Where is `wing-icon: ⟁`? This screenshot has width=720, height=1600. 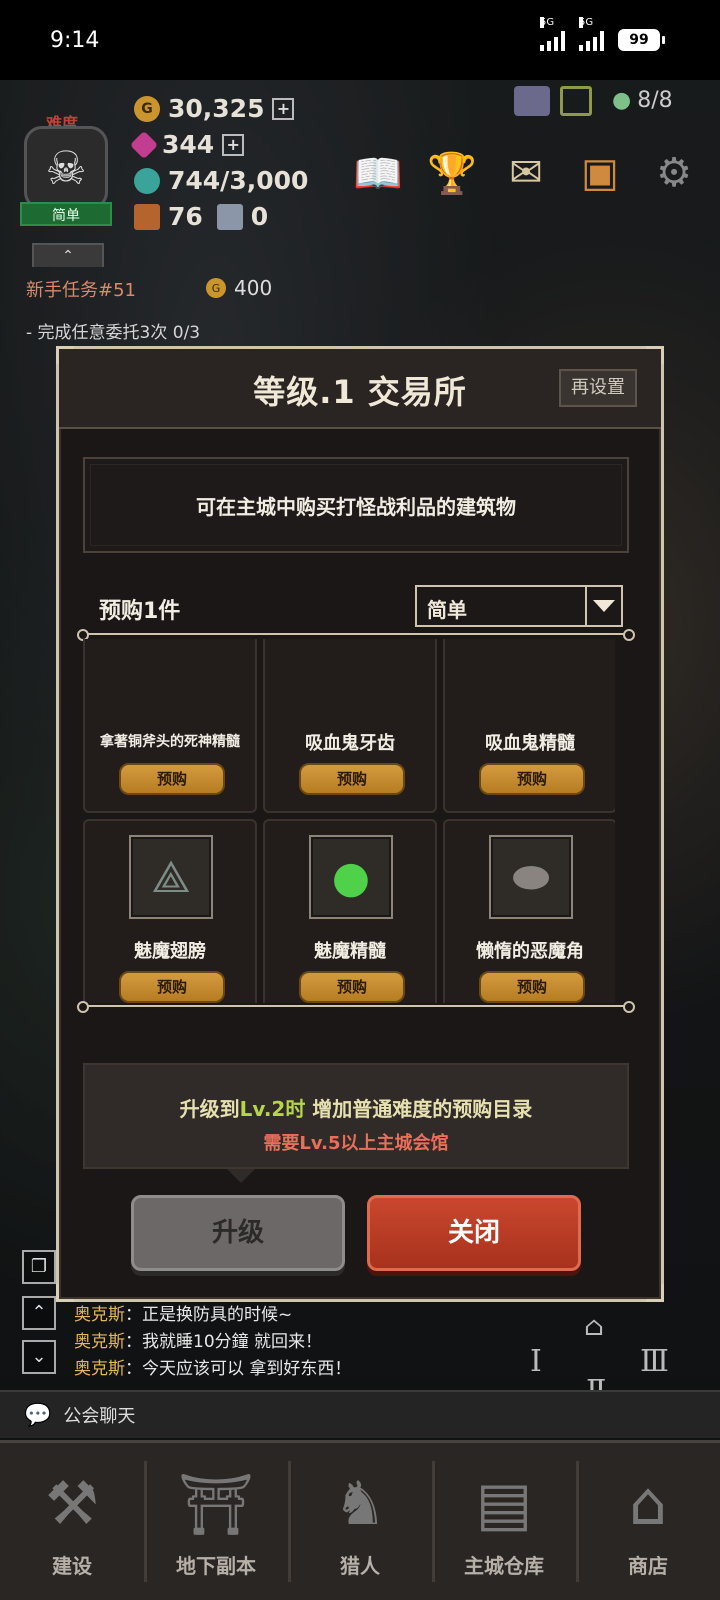
wing-icon: ⟁ is located at coordinates (171, 877).